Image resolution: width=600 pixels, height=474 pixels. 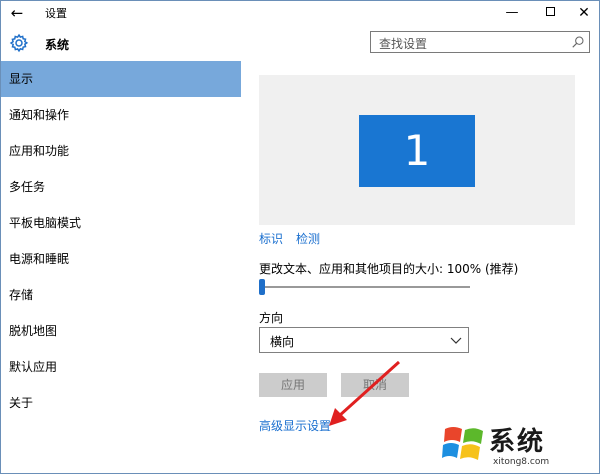 What do you see at coordinates (521, 462) in the screenshot?
I see `watermark-url: xitong8.com` at bounding box center [521, 462].